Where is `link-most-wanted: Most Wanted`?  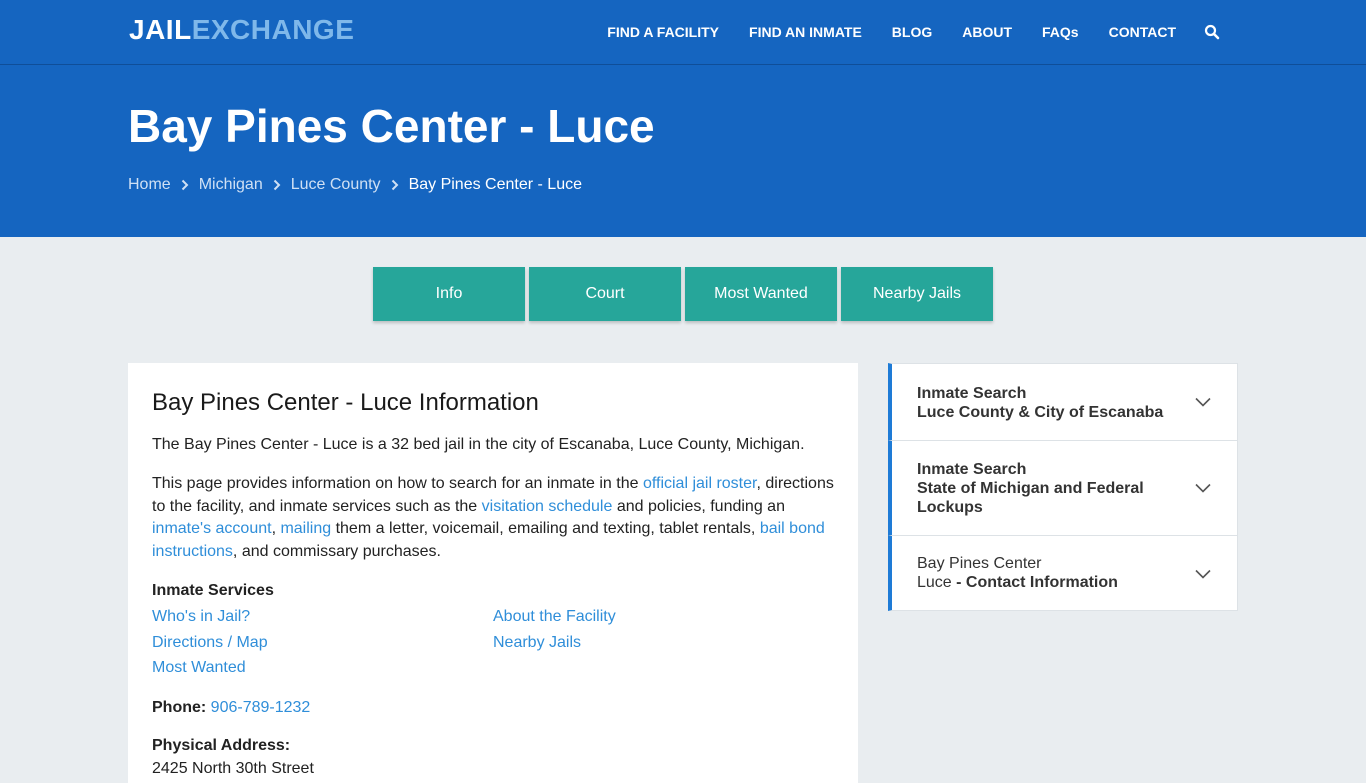 link-most-wanted: Most Wanted is located at coordinates (199, 668).